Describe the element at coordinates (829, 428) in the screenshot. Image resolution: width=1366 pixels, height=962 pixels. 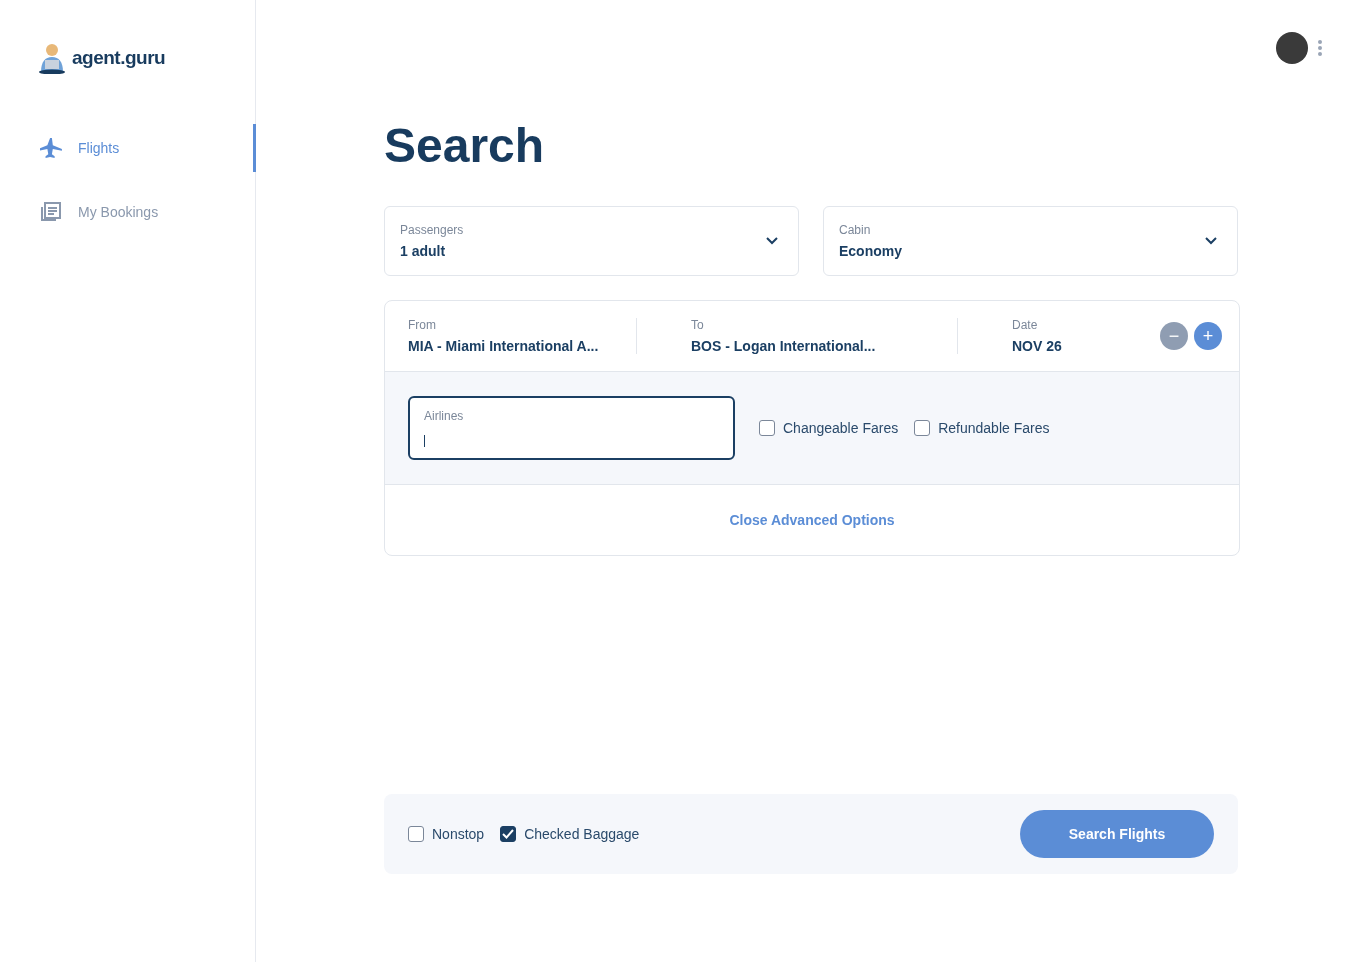
I see `checkbox-option: Changeable Fares` at that location.